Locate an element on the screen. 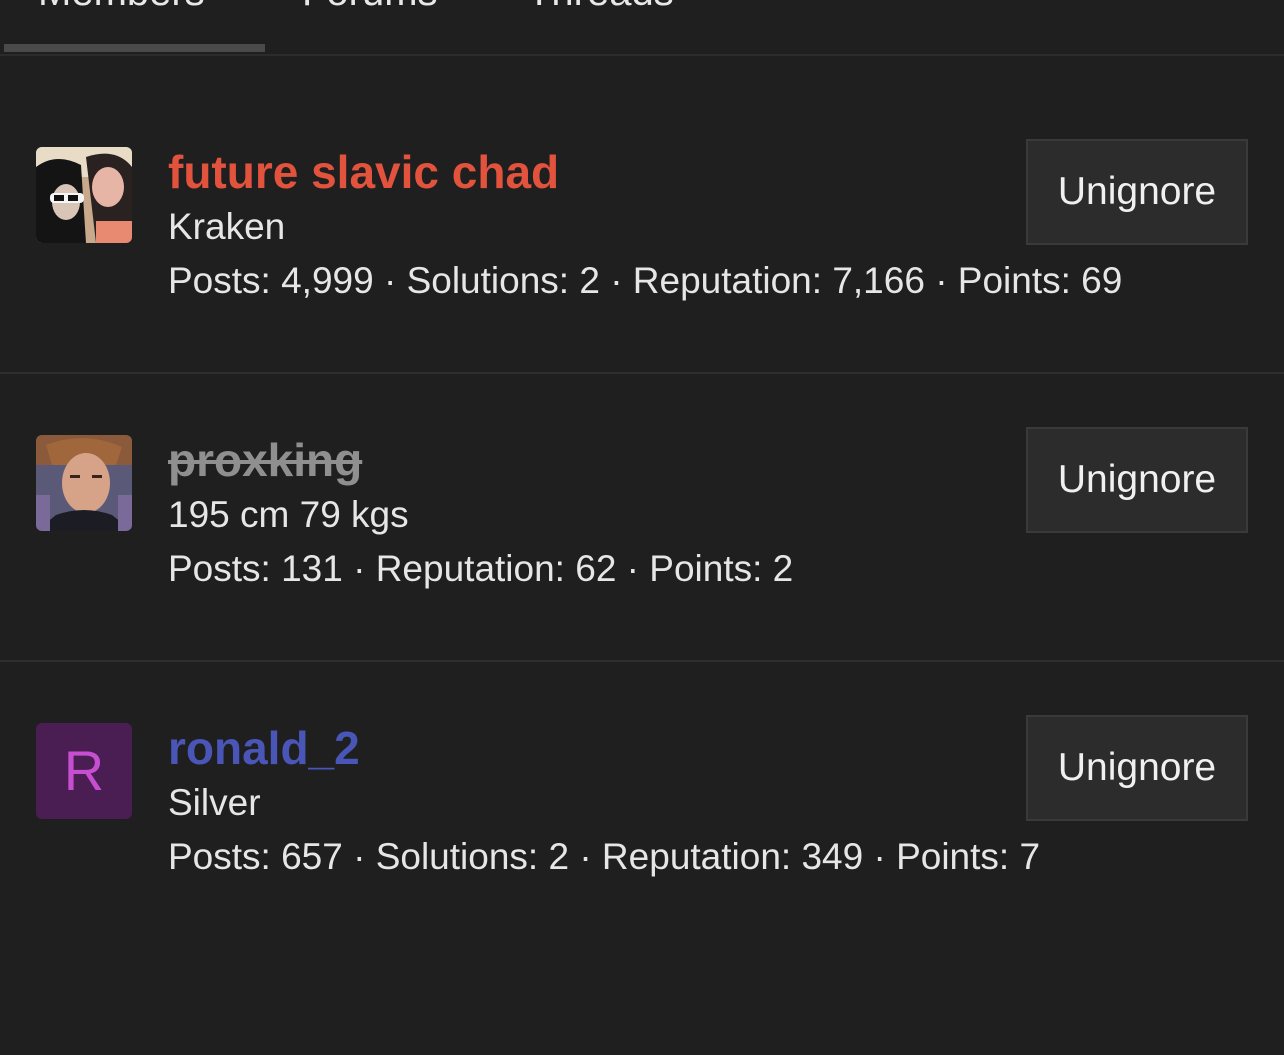 The height and width of the screenshot is (1055, 1284). tab-bar: Members Forums Threads is located at coordinates (642, 28).